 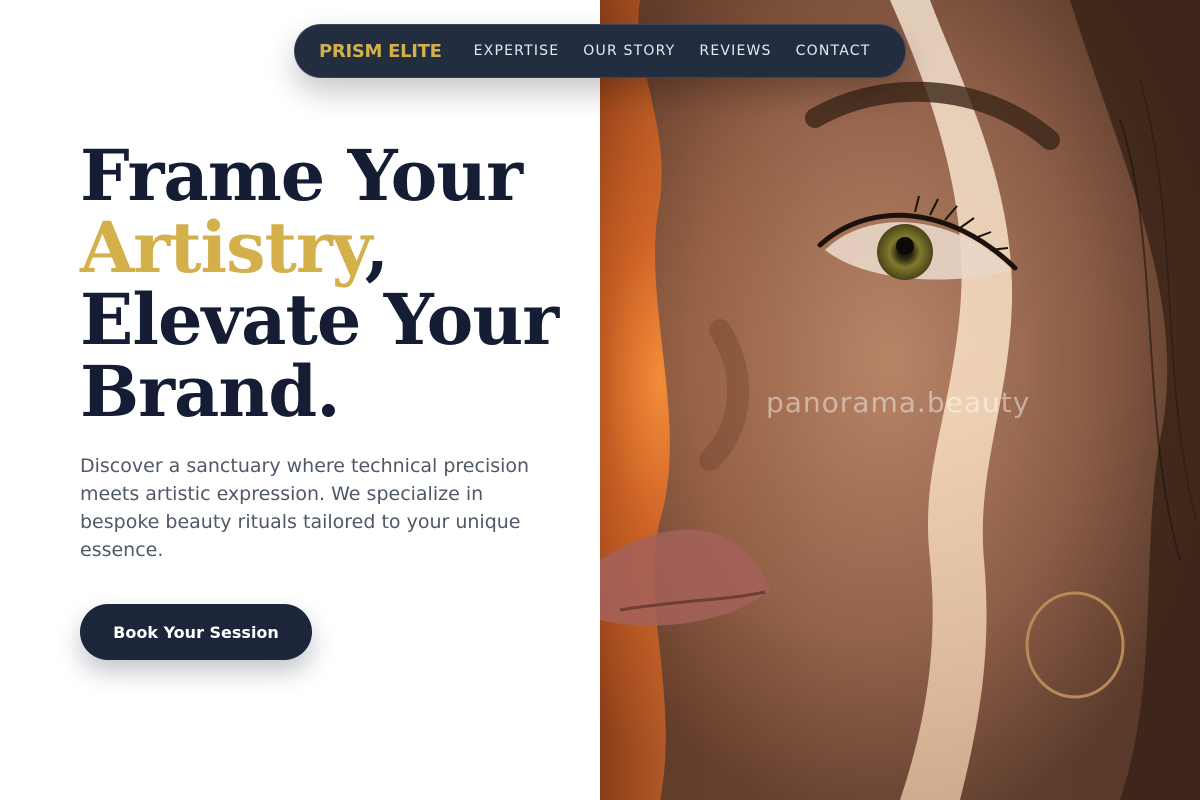 What do you see at coordinates (380, 51) in the screenshot?
I see `brand-logo: PRISM ELITE` at bounding box center [380, 51].